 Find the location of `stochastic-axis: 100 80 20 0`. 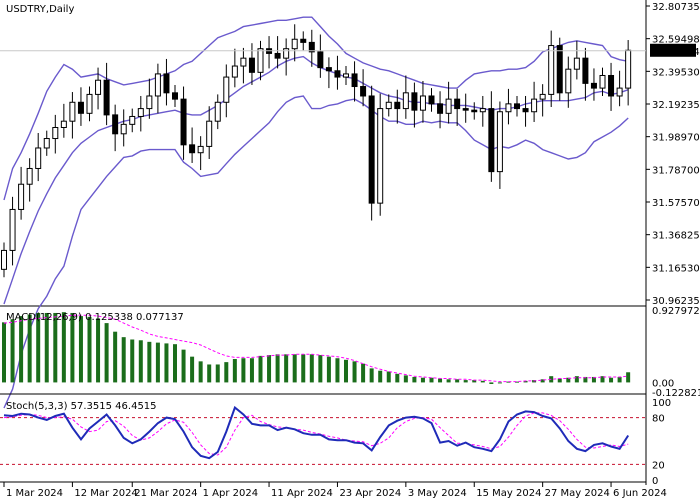

stochastic-axis: 100 80 20 0 is located at coordinates (661, 442).